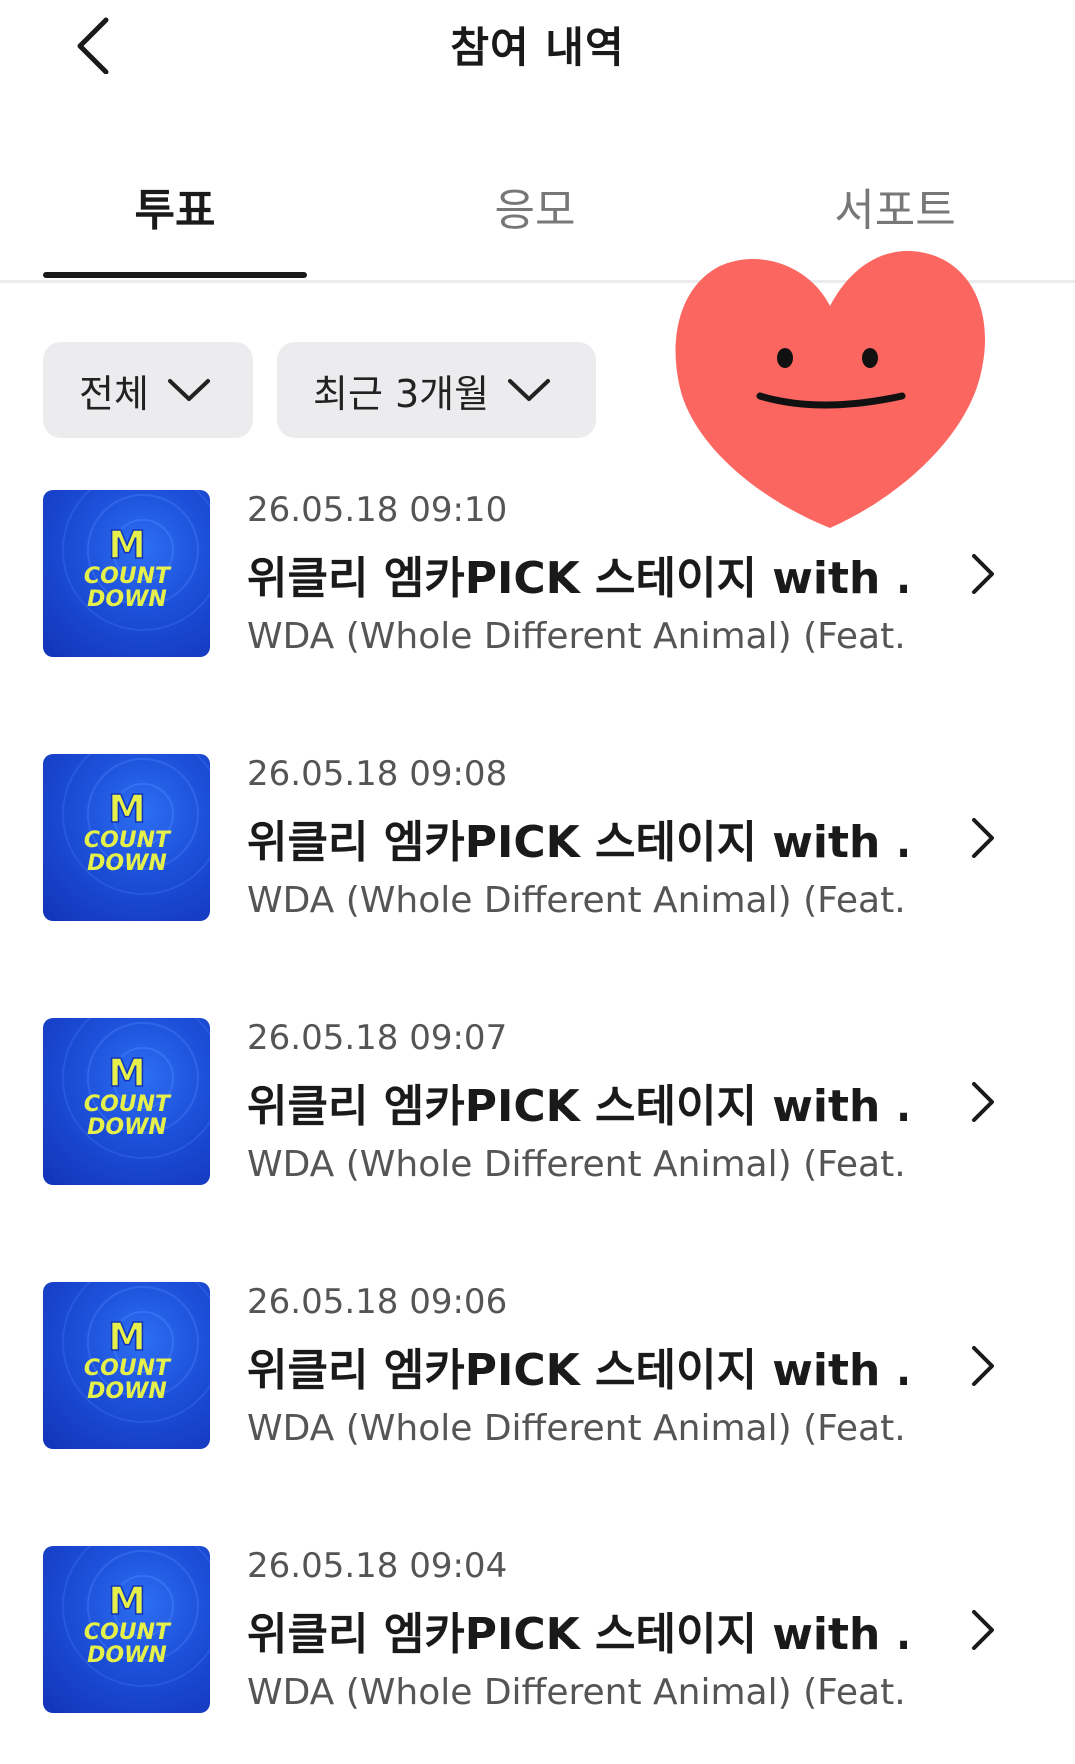 The height and width of the screenshot is (1764, 1075). Describe the element at coordinates (377, 1566) in the screenshot. I see `item-date: 26.05.18 09:04` at that location.